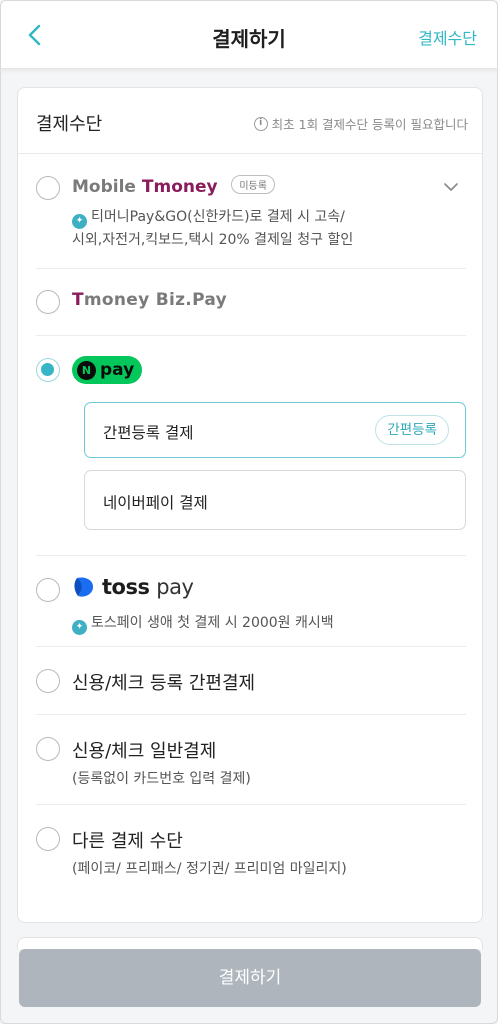  I want to click on tmoney-promo-line1: 티머니Pay&GO(신한카드)로 결제 시 고속/, so click(218, 217).